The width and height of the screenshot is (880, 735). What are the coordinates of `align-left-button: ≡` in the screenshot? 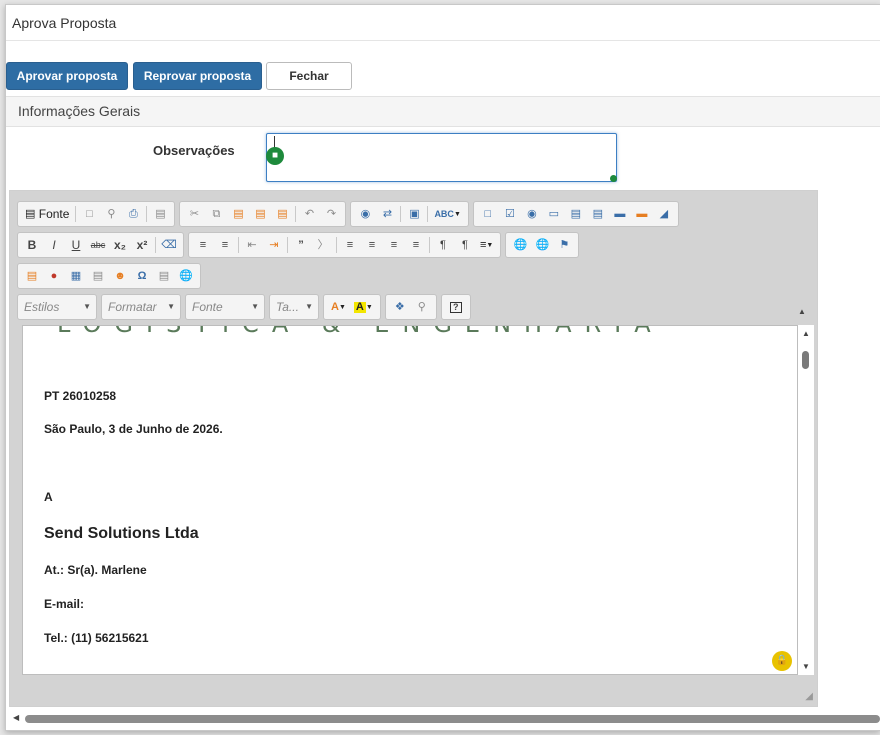 It's located at (350, 245).